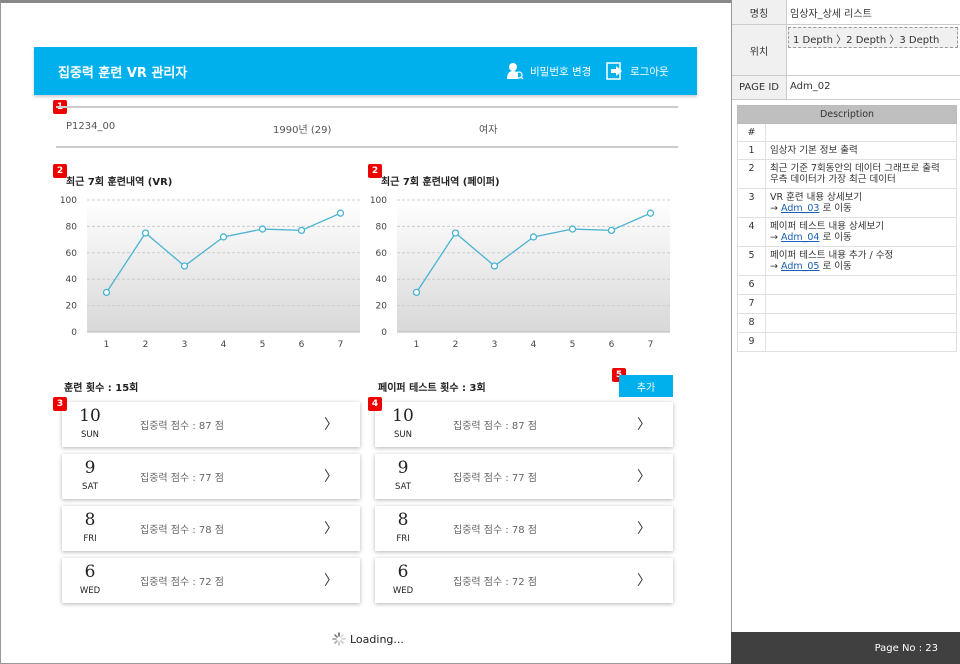  Describe the element at coordinates (495, 530) in the screenshot. I see `record-score: 집중력 점수 : 78 점` at that location.